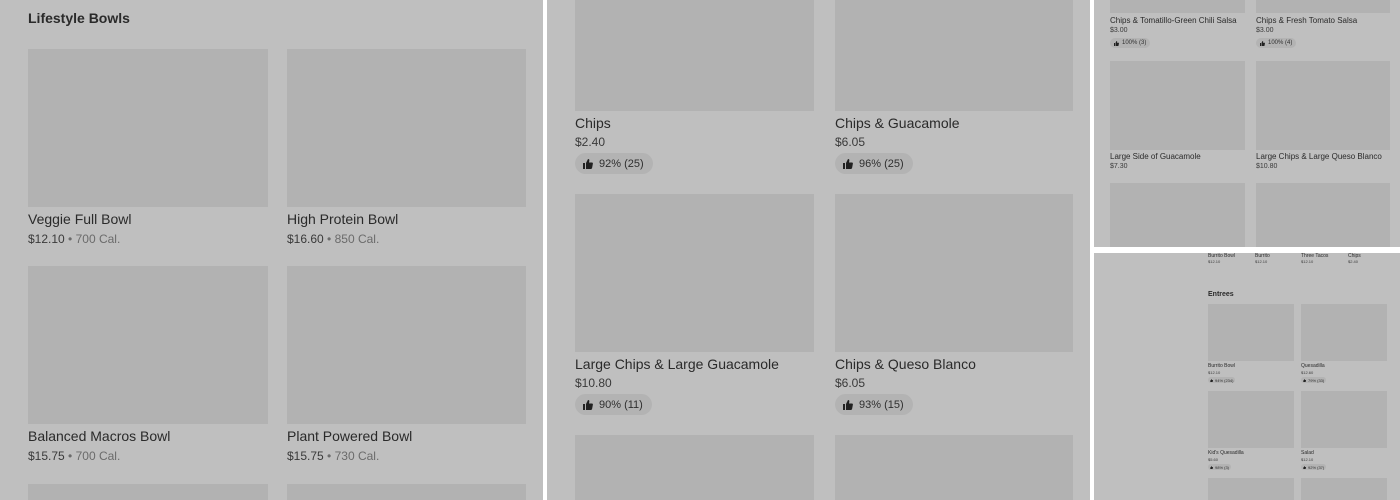  What do you see at coordinates (1307, 372) in the screenshot?
I see `item-price: $12.60` at bounding box center [1307, 372].